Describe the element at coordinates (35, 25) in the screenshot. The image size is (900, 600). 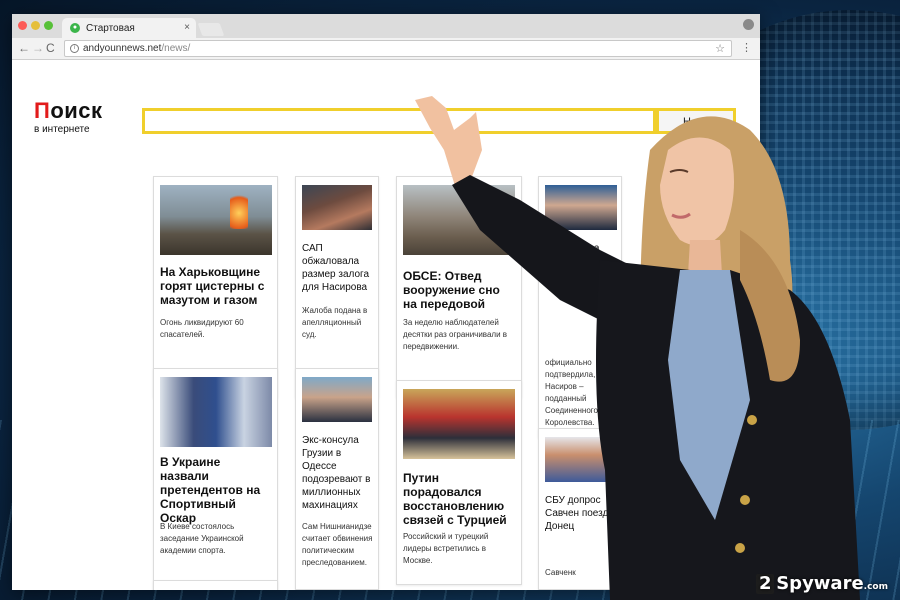
I see `window-minimize-button` at that location.